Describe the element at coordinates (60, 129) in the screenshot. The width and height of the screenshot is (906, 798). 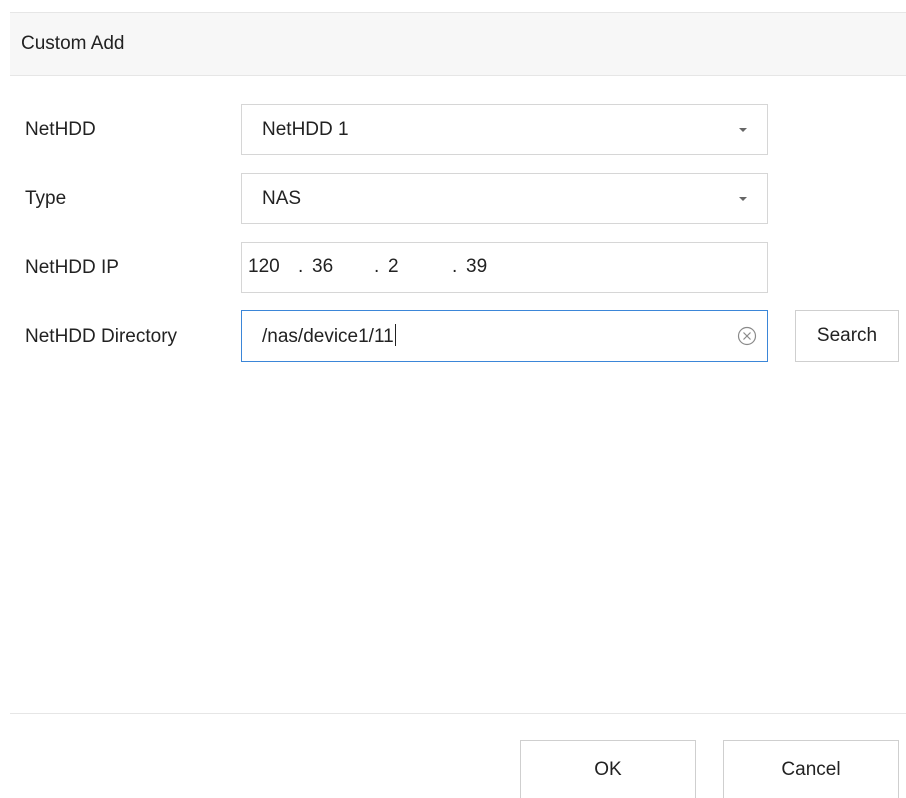
I see `nethdd-label: NetHDD` at that location.